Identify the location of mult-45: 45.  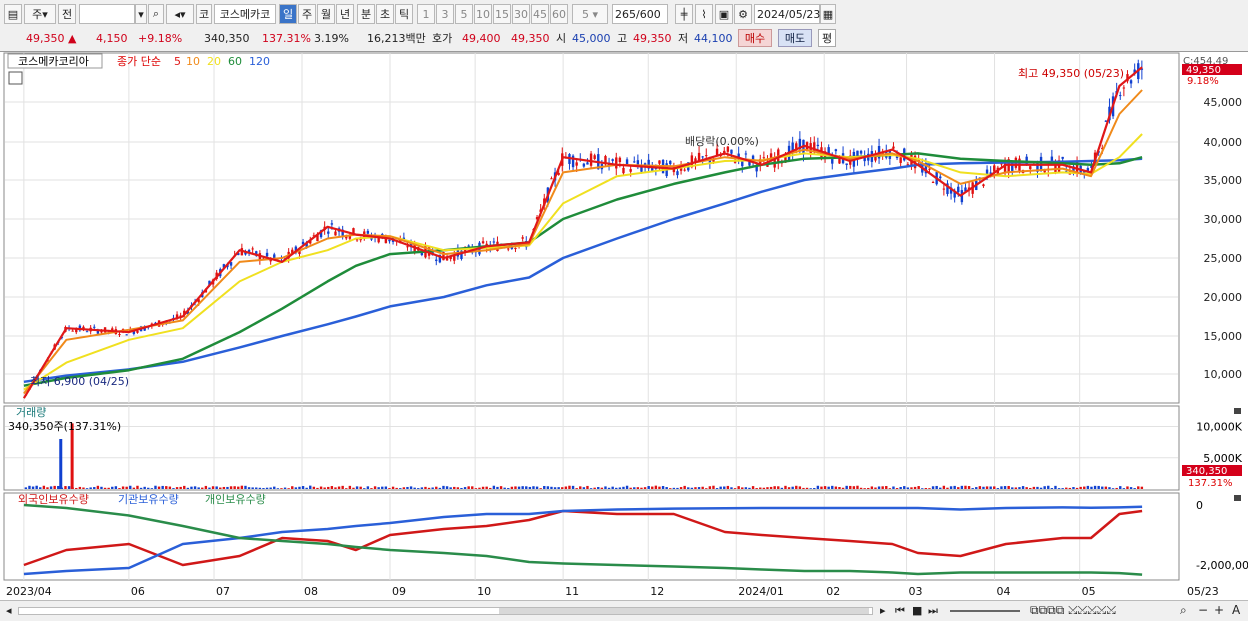
(540, 14).